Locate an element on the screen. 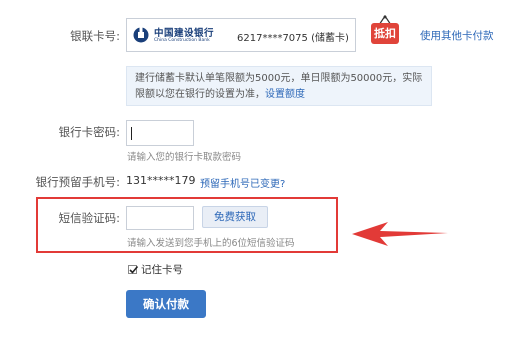 This screenshot has width=509, height=340. sms-code-input is located at coordinates (160, 218).